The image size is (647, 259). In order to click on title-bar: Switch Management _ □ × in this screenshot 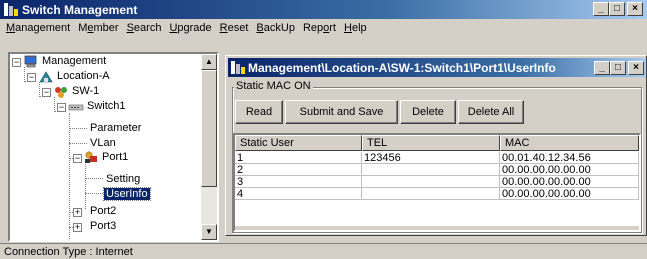, I will do `click(323, 9)`.